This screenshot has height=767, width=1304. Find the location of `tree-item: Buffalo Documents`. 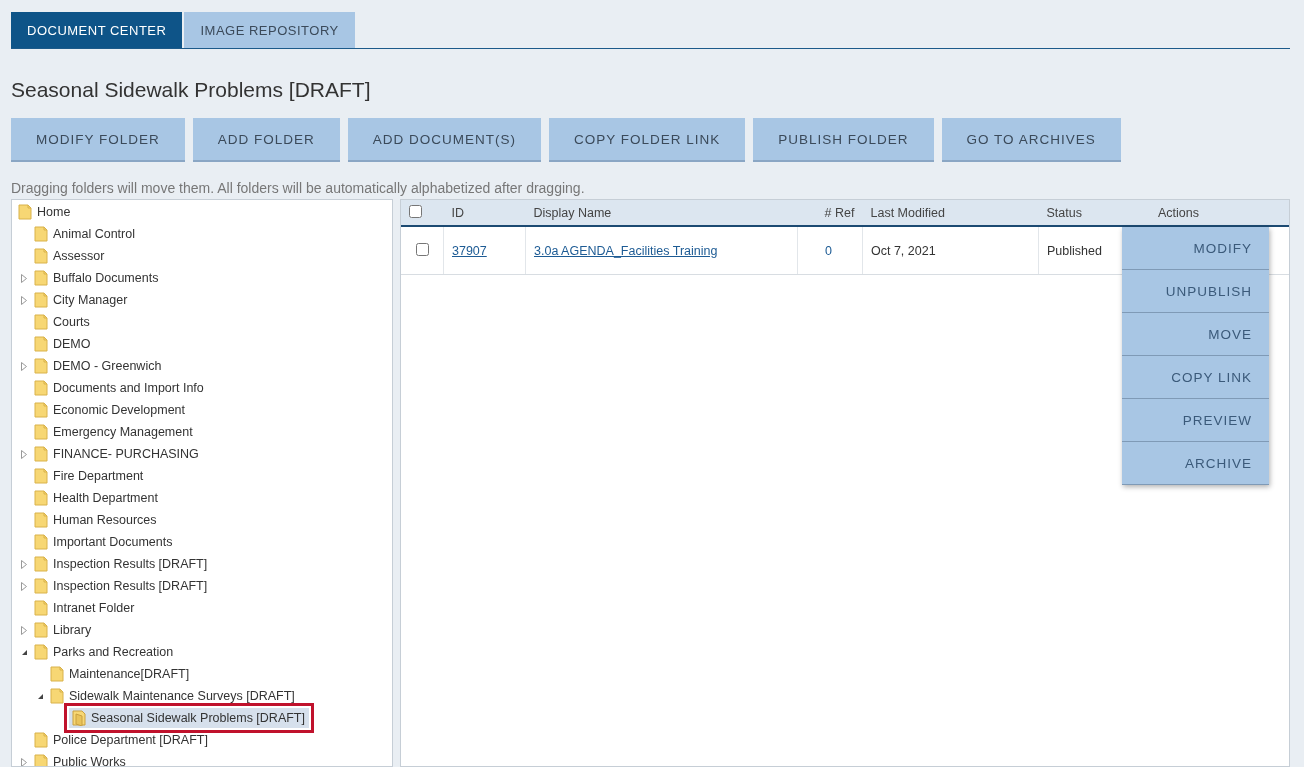

tree-item: Buffalo Documents is located at coordinates (98, 278).